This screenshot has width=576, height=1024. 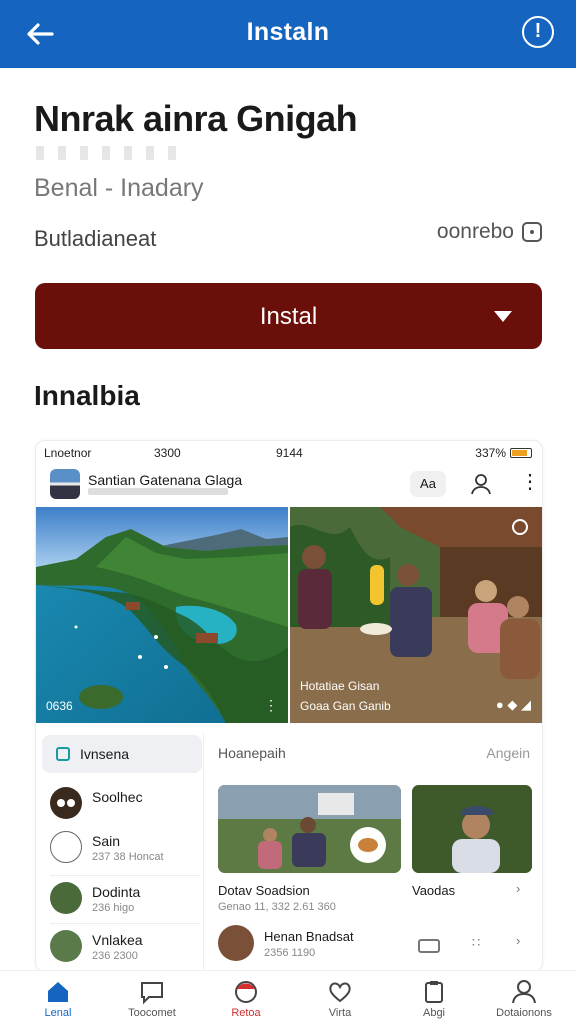 I want to click on options-icon: ∷, so click(x=476, y=943).